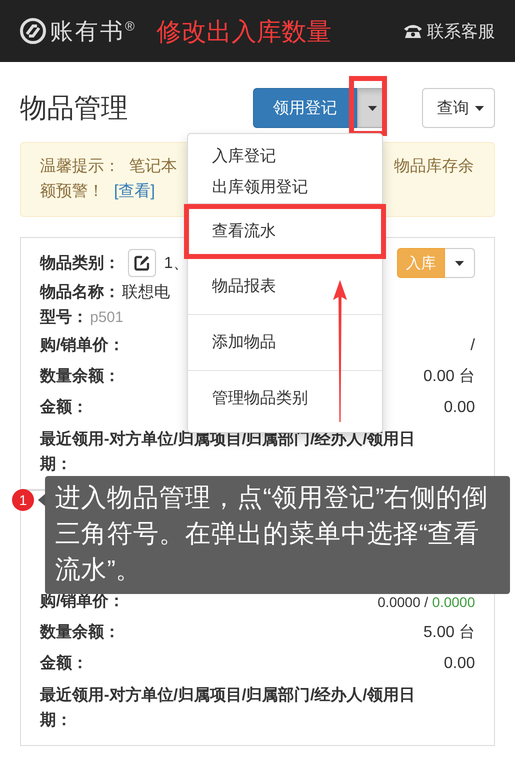 Image resolution: width=515 pixels, height=768 pixels. Describe the element at coordinates (305, 108) in the screenshot. I see `register-button: 领用登记` at that location.